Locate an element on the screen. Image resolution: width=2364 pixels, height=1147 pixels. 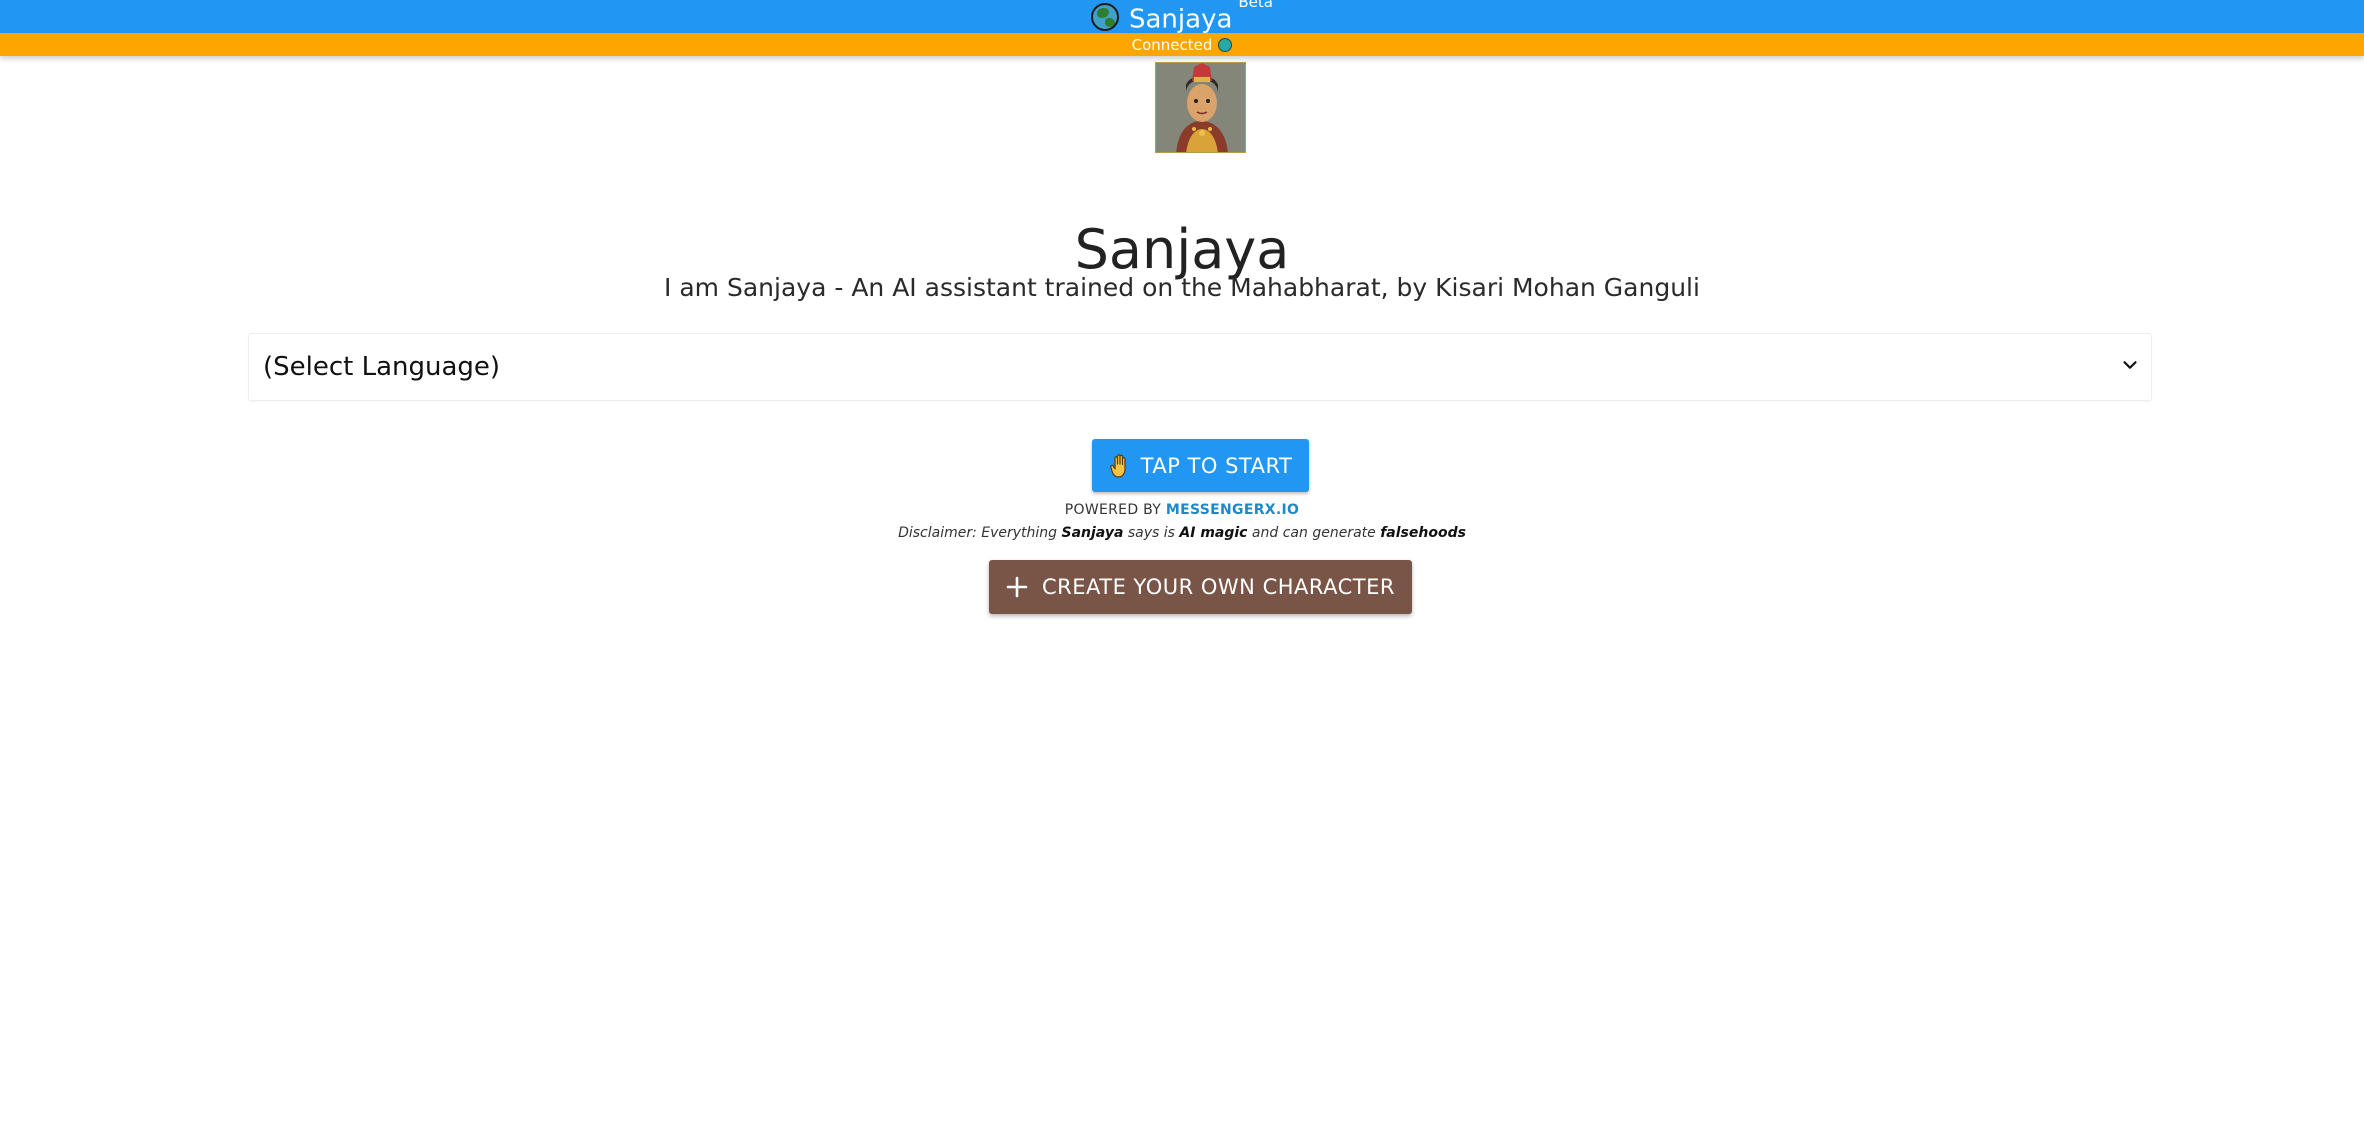
connection-status-bar: Connected is located at coordinates (1182, 44).